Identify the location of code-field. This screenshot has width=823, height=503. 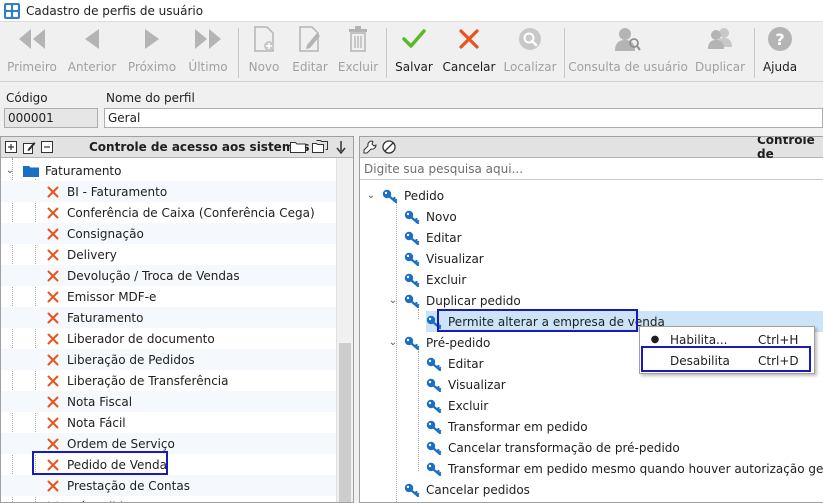
(51, 118).